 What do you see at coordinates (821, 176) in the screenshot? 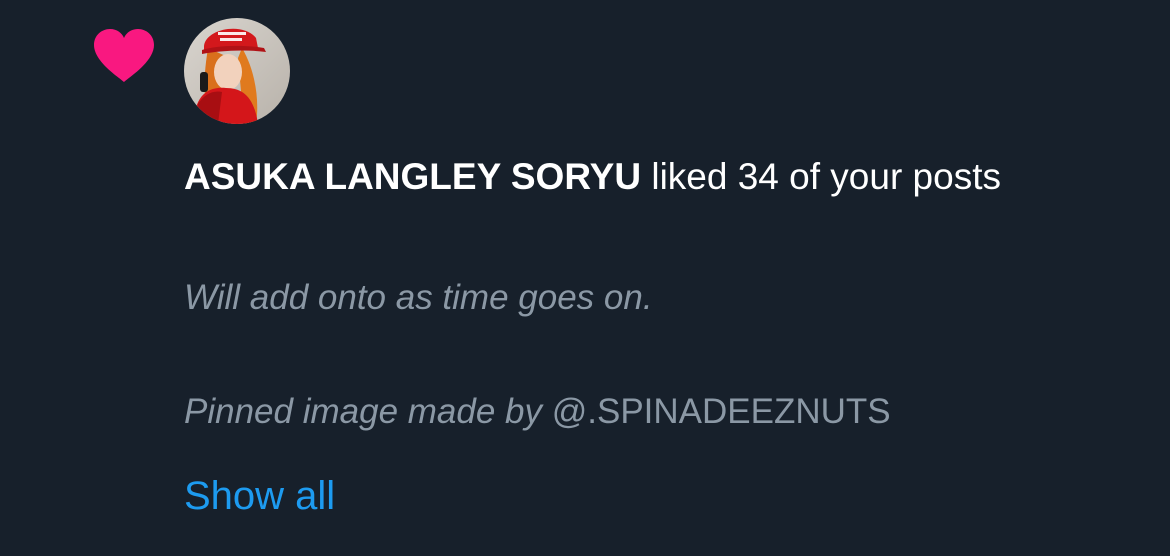
I see `action-text: liked 34 of your posts` at bounding box center [821, 176].